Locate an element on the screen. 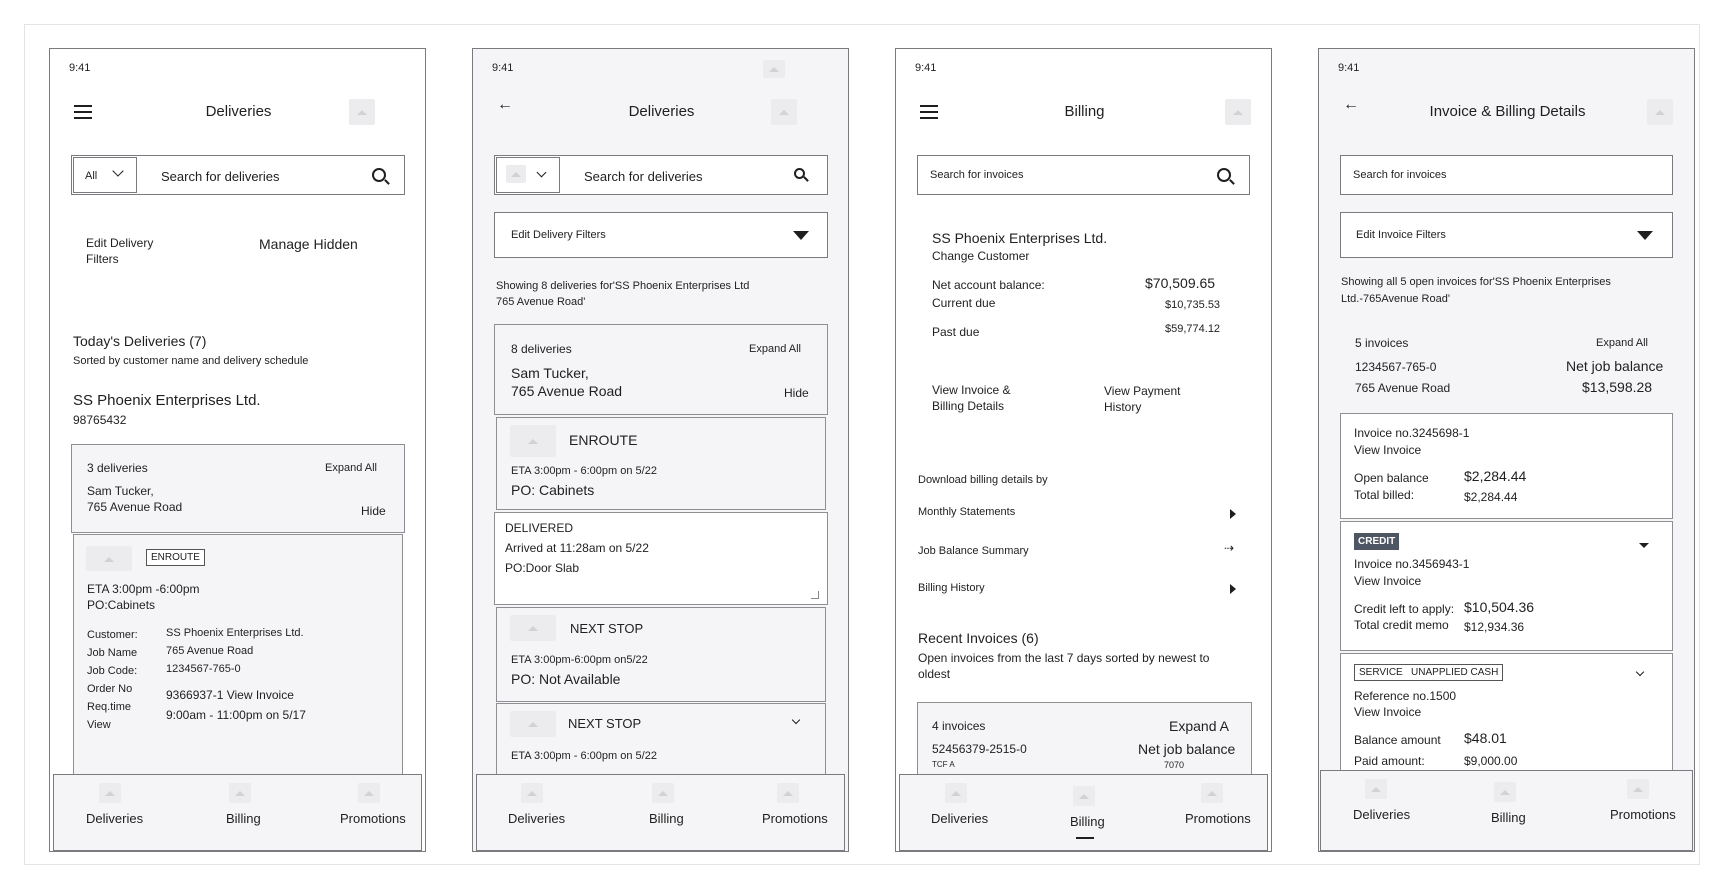 The height and width of the screenshot is (874, 1725). reference-number: Reference no.1500 is located at coordinates (1405, 696).